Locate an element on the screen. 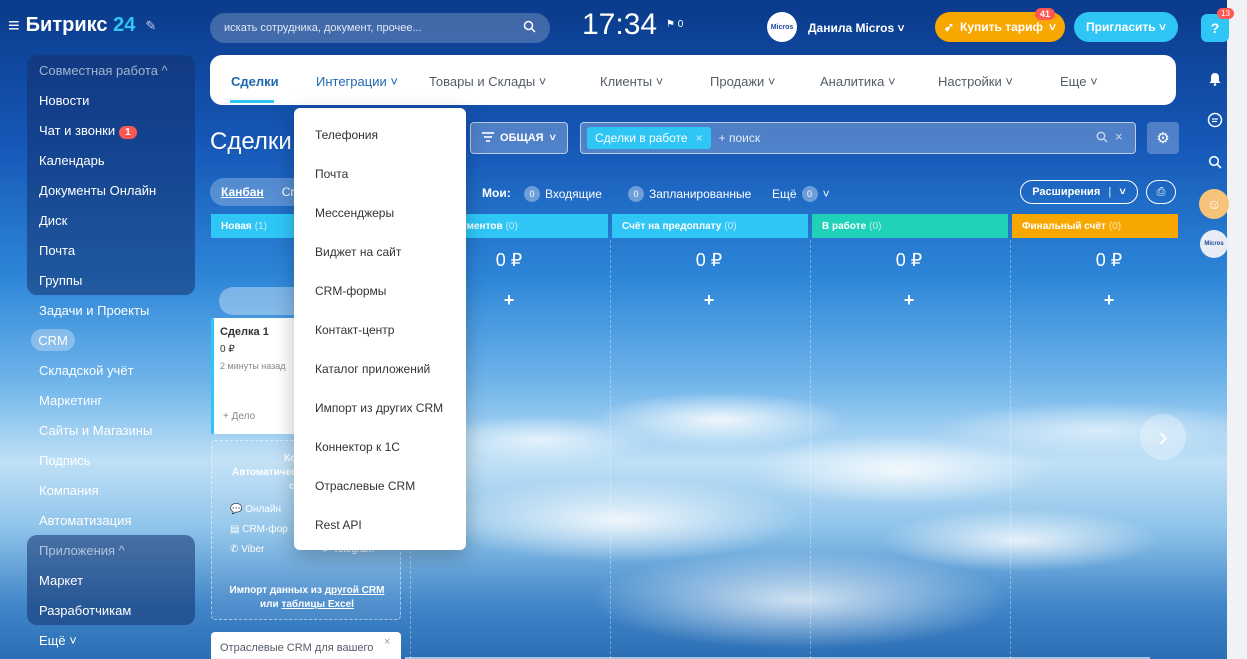 The image size is (1247, 659). menu-item-site-widget: Виджет на сайт is located at coordinates (358, 252).